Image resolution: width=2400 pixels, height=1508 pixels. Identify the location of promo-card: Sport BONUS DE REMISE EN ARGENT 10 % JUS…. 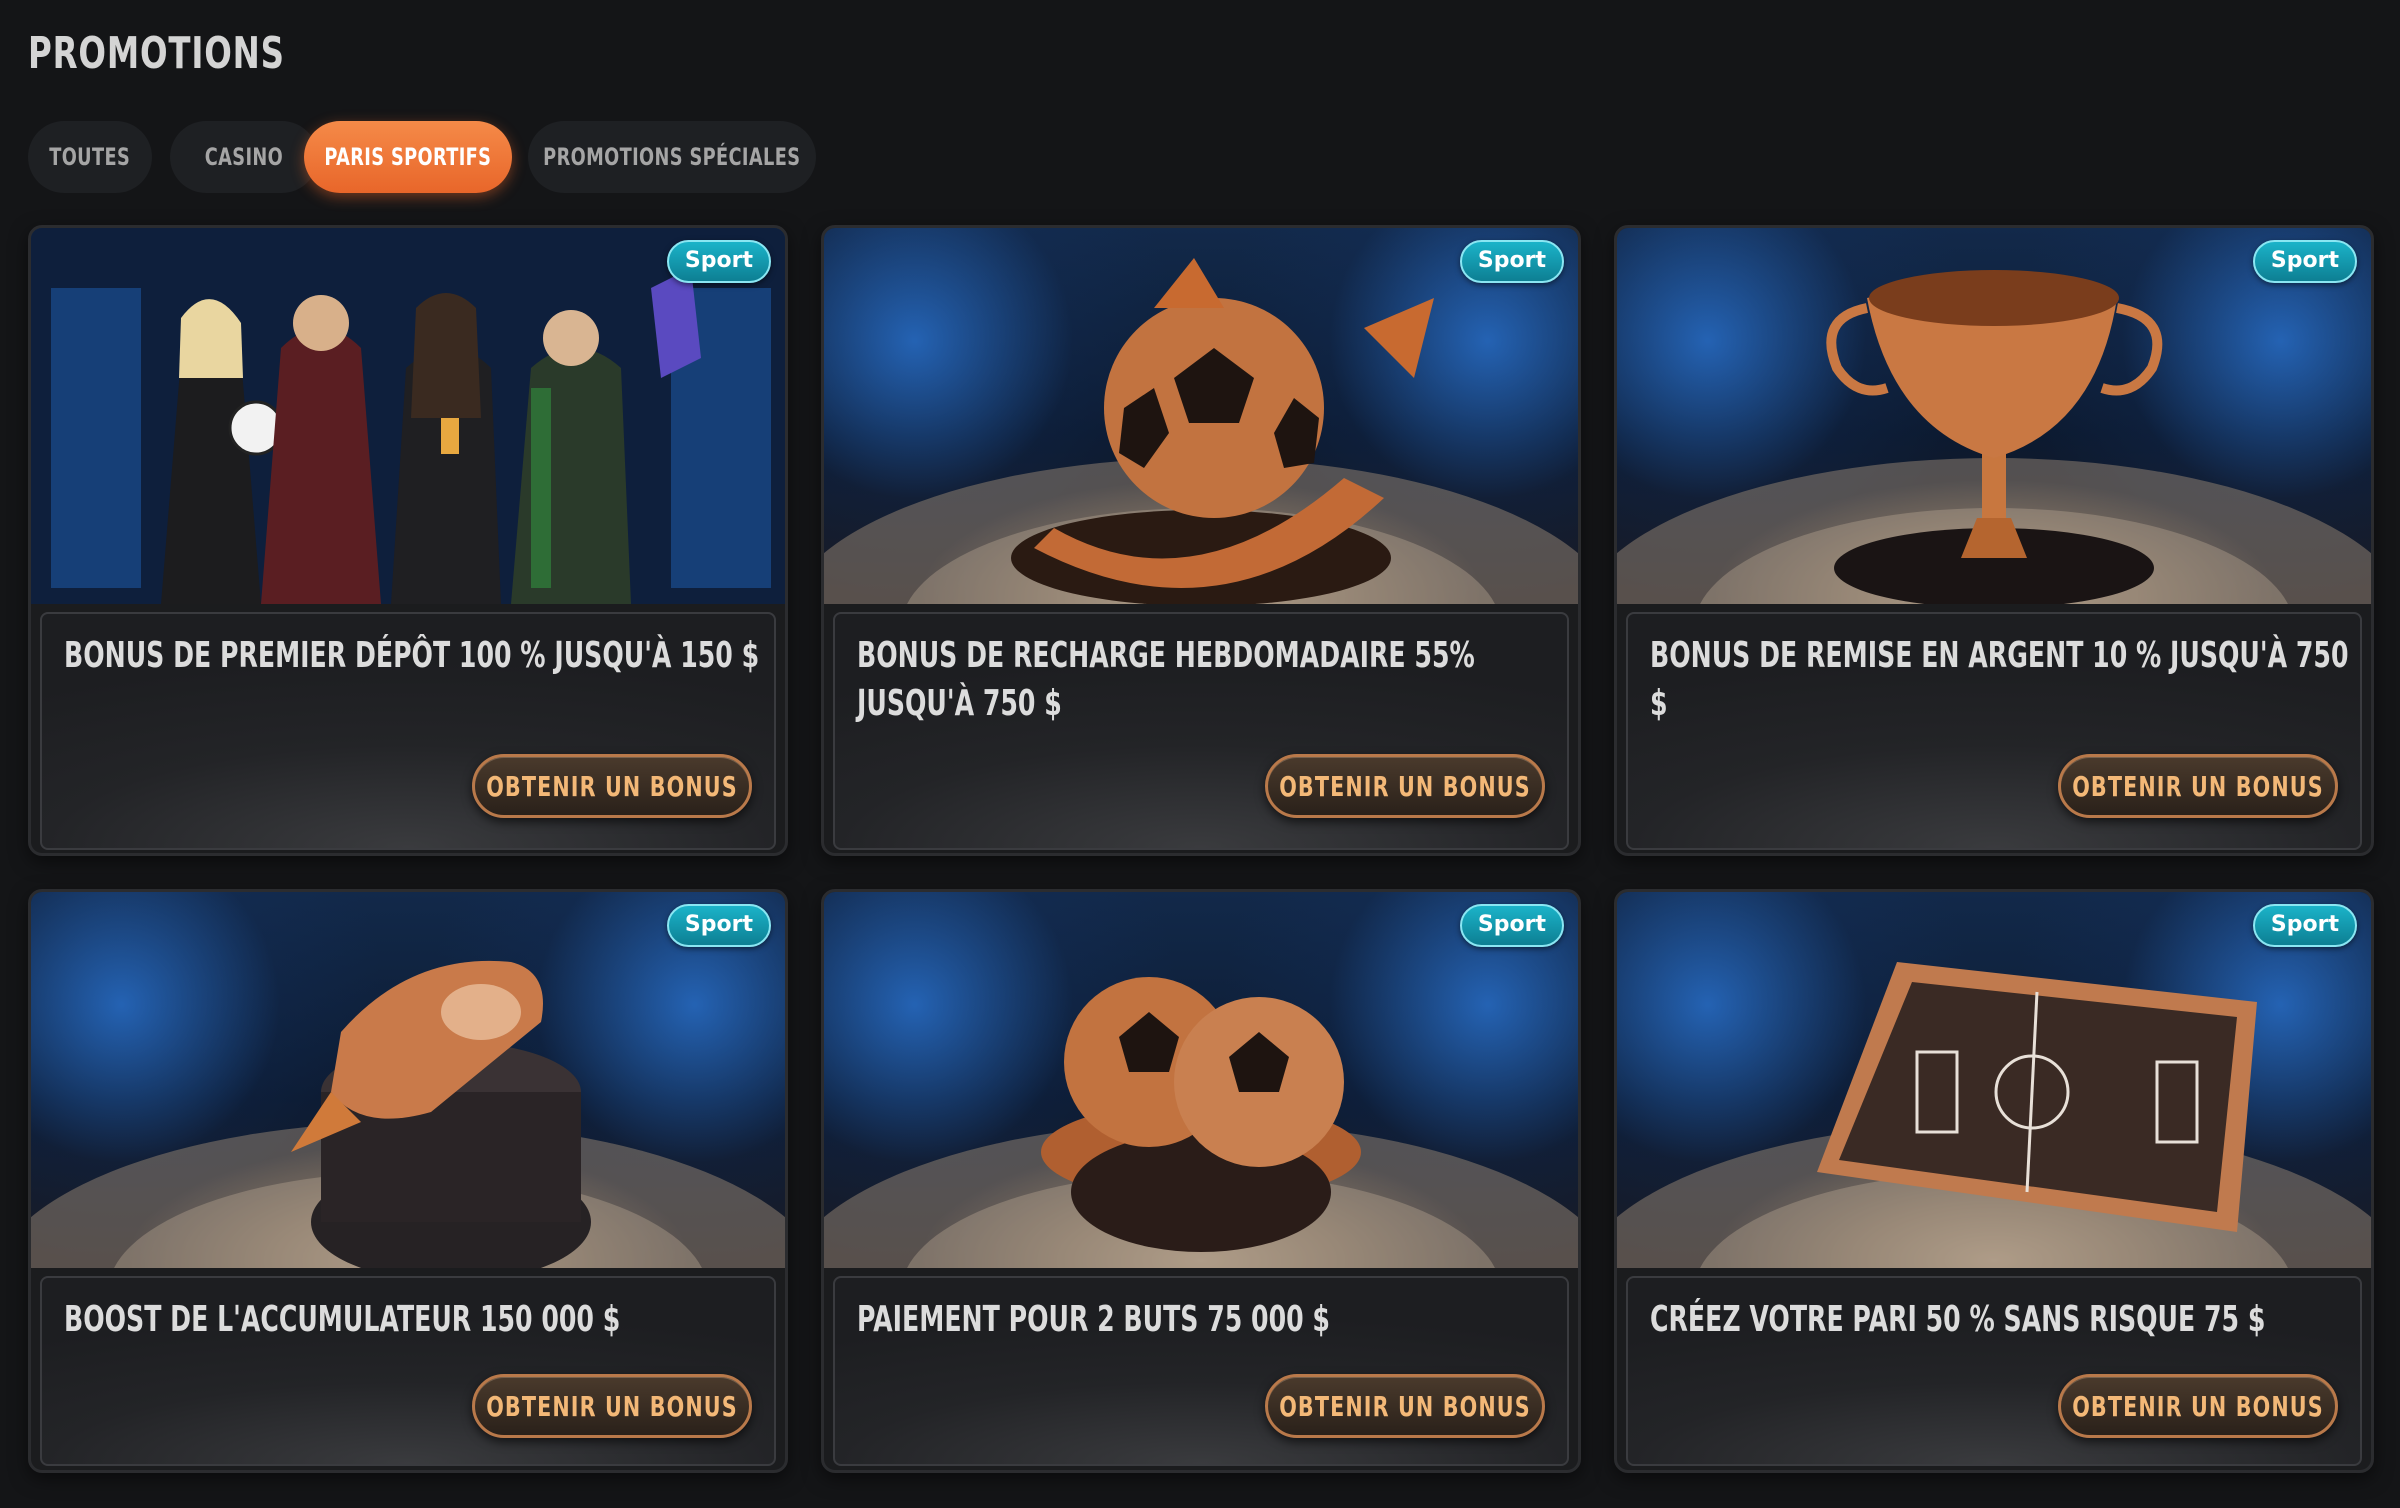
(1994, 540).